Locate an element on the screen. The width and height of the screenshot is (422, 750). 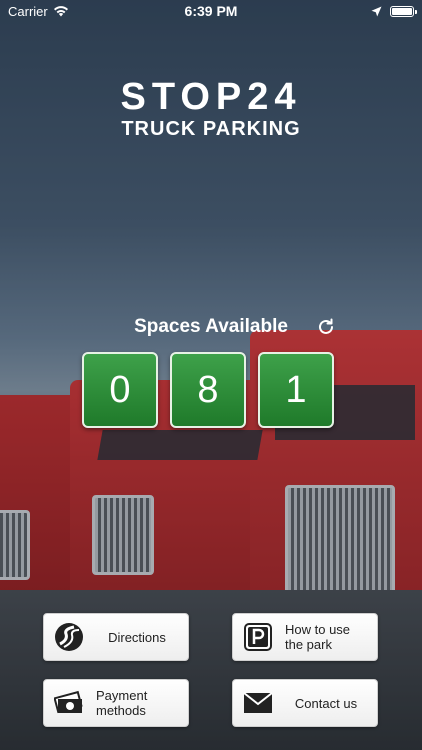
clock: 6:39 PM is located at coordinates (211, 11).